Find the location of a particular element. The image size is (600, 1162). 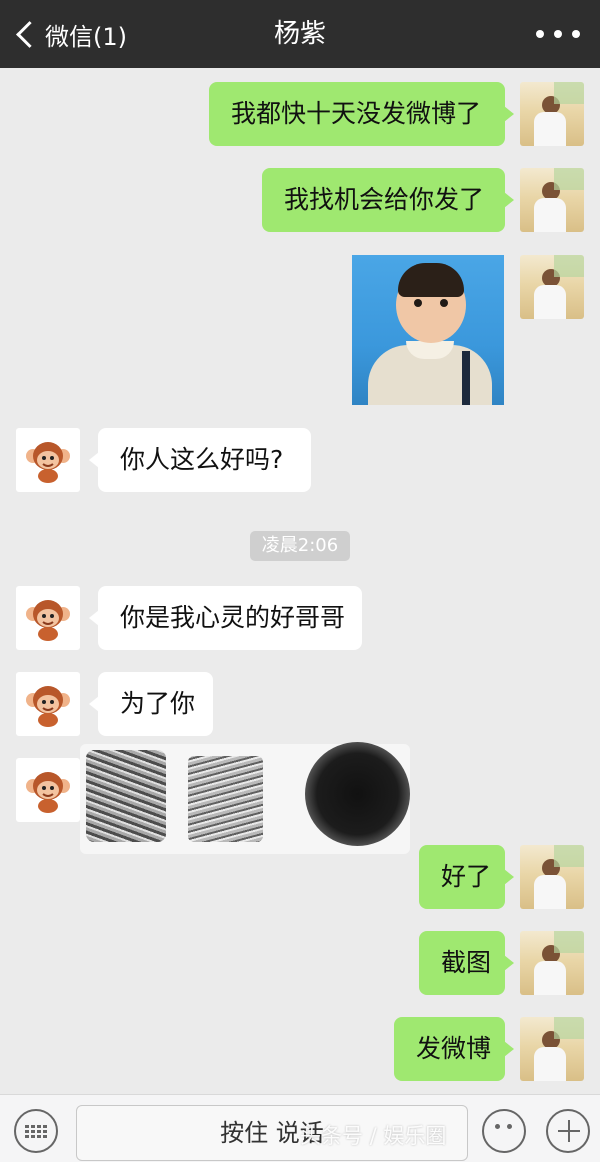

chat-title: 杨紫 is located at coordinates (299, 34).